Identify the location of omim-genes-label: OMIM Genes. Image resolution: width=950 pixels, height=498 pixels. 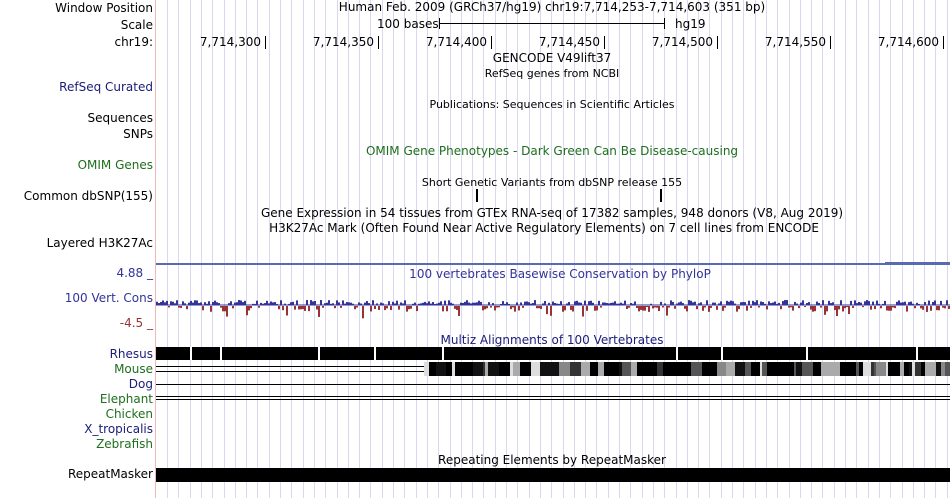
(115, 165).